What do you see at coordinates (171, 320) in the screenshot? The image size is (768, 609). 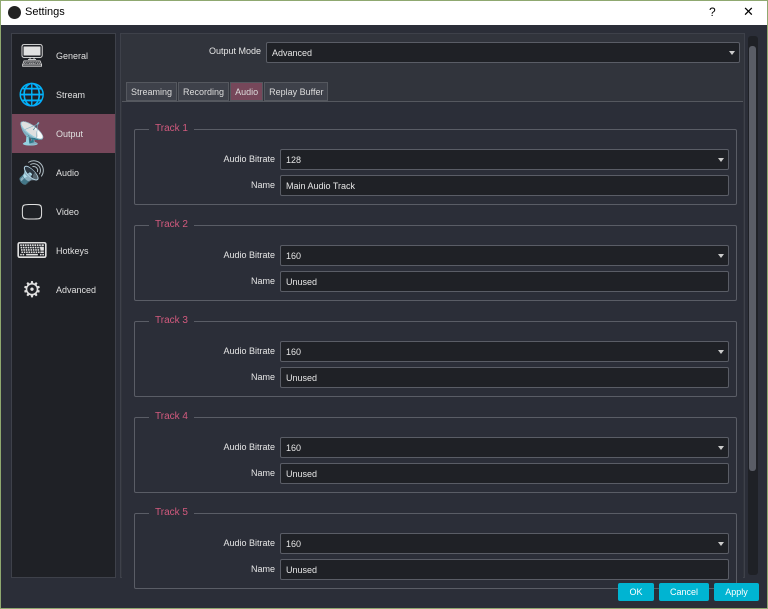 I see `track-title: Track 3` at bounding box center [171, 320].